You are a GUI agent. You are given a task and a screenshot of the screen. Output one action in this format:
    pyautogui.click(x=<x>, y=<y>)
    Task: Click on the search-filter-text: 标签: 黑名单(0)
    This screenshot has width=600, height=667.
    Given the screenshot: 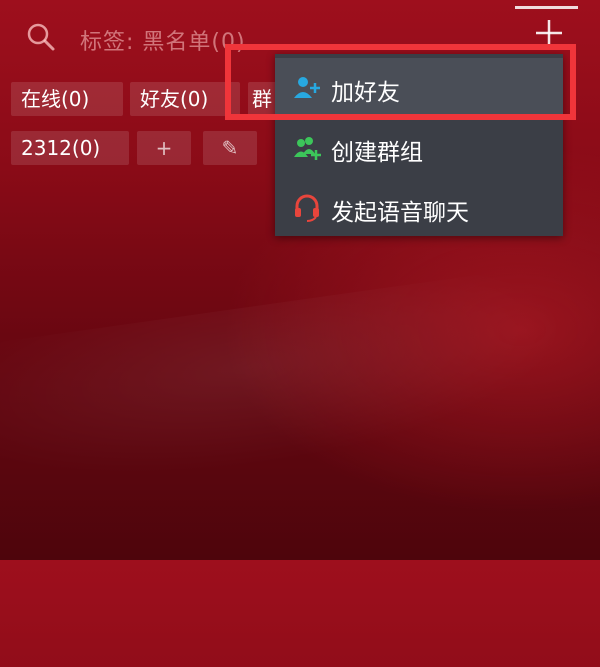 What is the action you would take?
    pyautogui.click(x=163, y=40)
    